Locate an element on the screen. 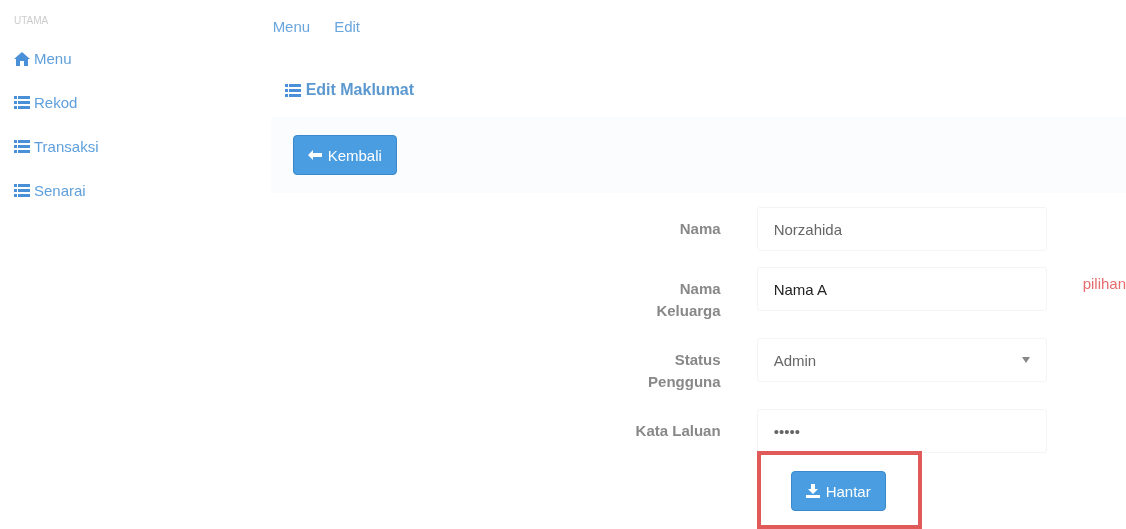  field-label: Nama is located at coordinates (700, 229).